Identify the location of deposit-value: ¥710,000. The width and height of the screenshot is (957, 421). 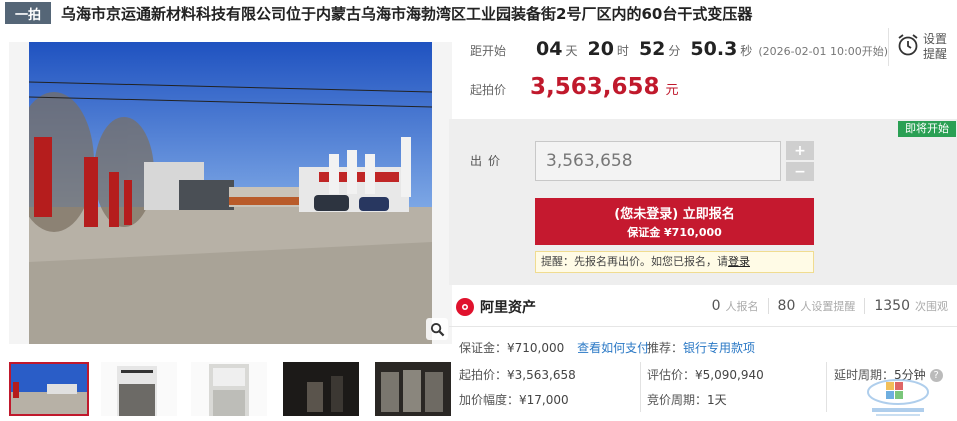
(536, 348).